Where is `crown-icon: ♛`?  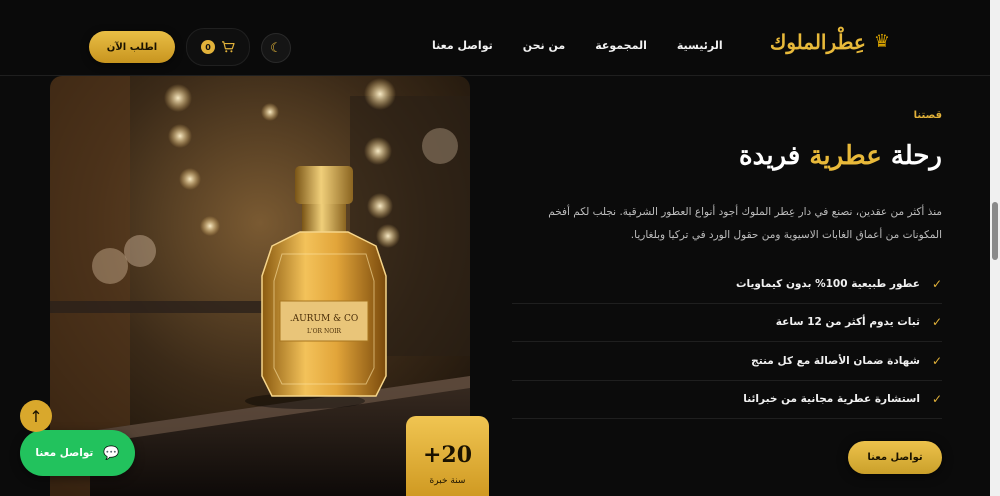
crown-icon: ♛ is located at coordinates (881, 41).